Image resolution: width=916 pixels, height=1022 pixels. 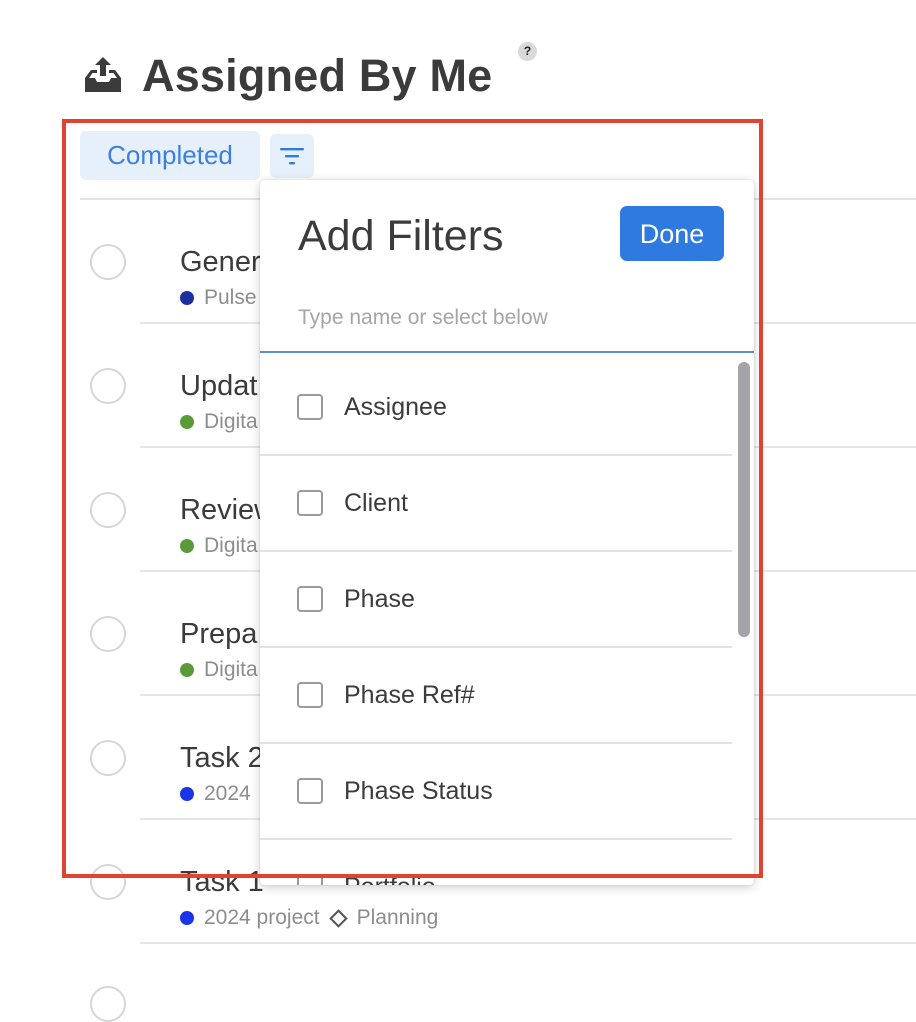 What do you see at coordinates (496, 504) in the screenshot?
I see `filter-option-client: Client` at bounding box center [496, 504].